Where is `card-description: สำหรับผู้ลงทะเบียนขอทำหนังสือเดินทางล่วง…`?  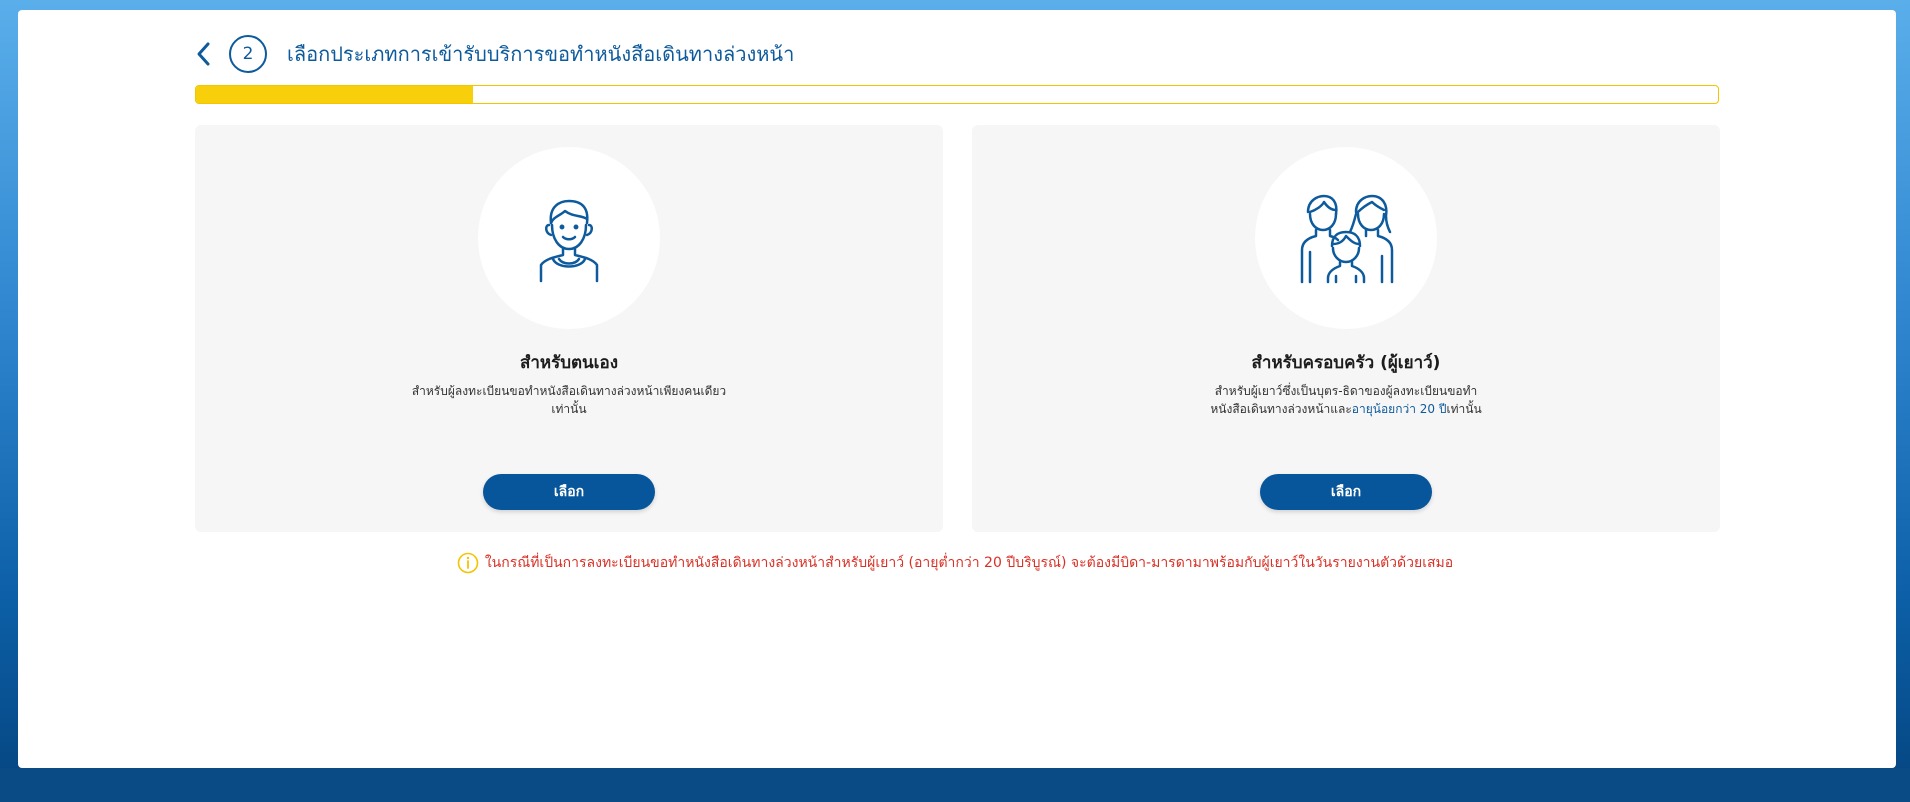
card-description: สำหรับผู้ลงทะเบียนขอทำหนังสือเดินทางล่วง… is located at coordinates (569, 400).